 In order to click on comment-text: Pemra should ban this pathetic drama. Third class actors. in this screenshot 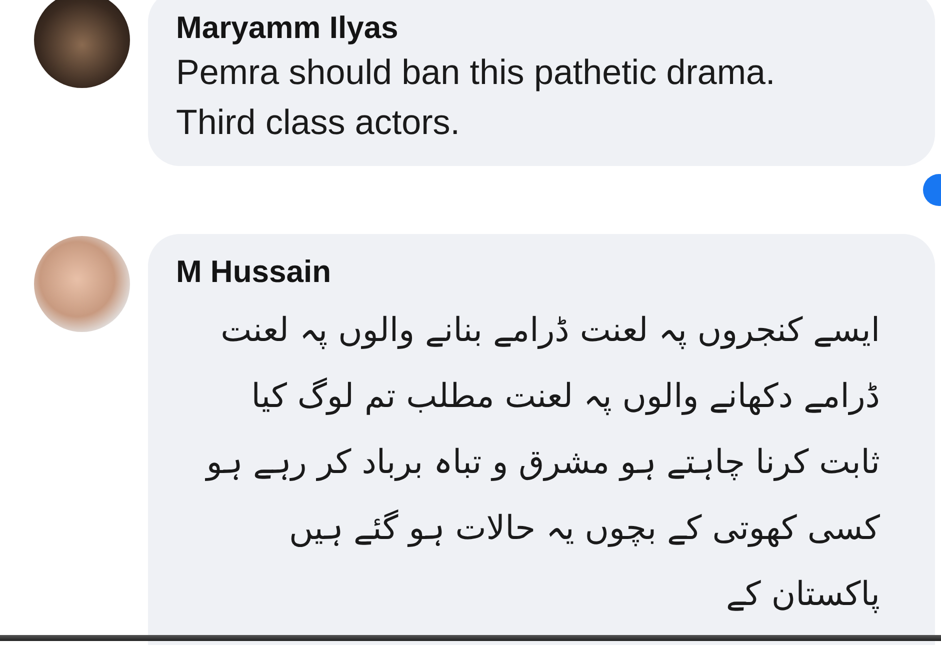, I will do `click(476, 98)`.